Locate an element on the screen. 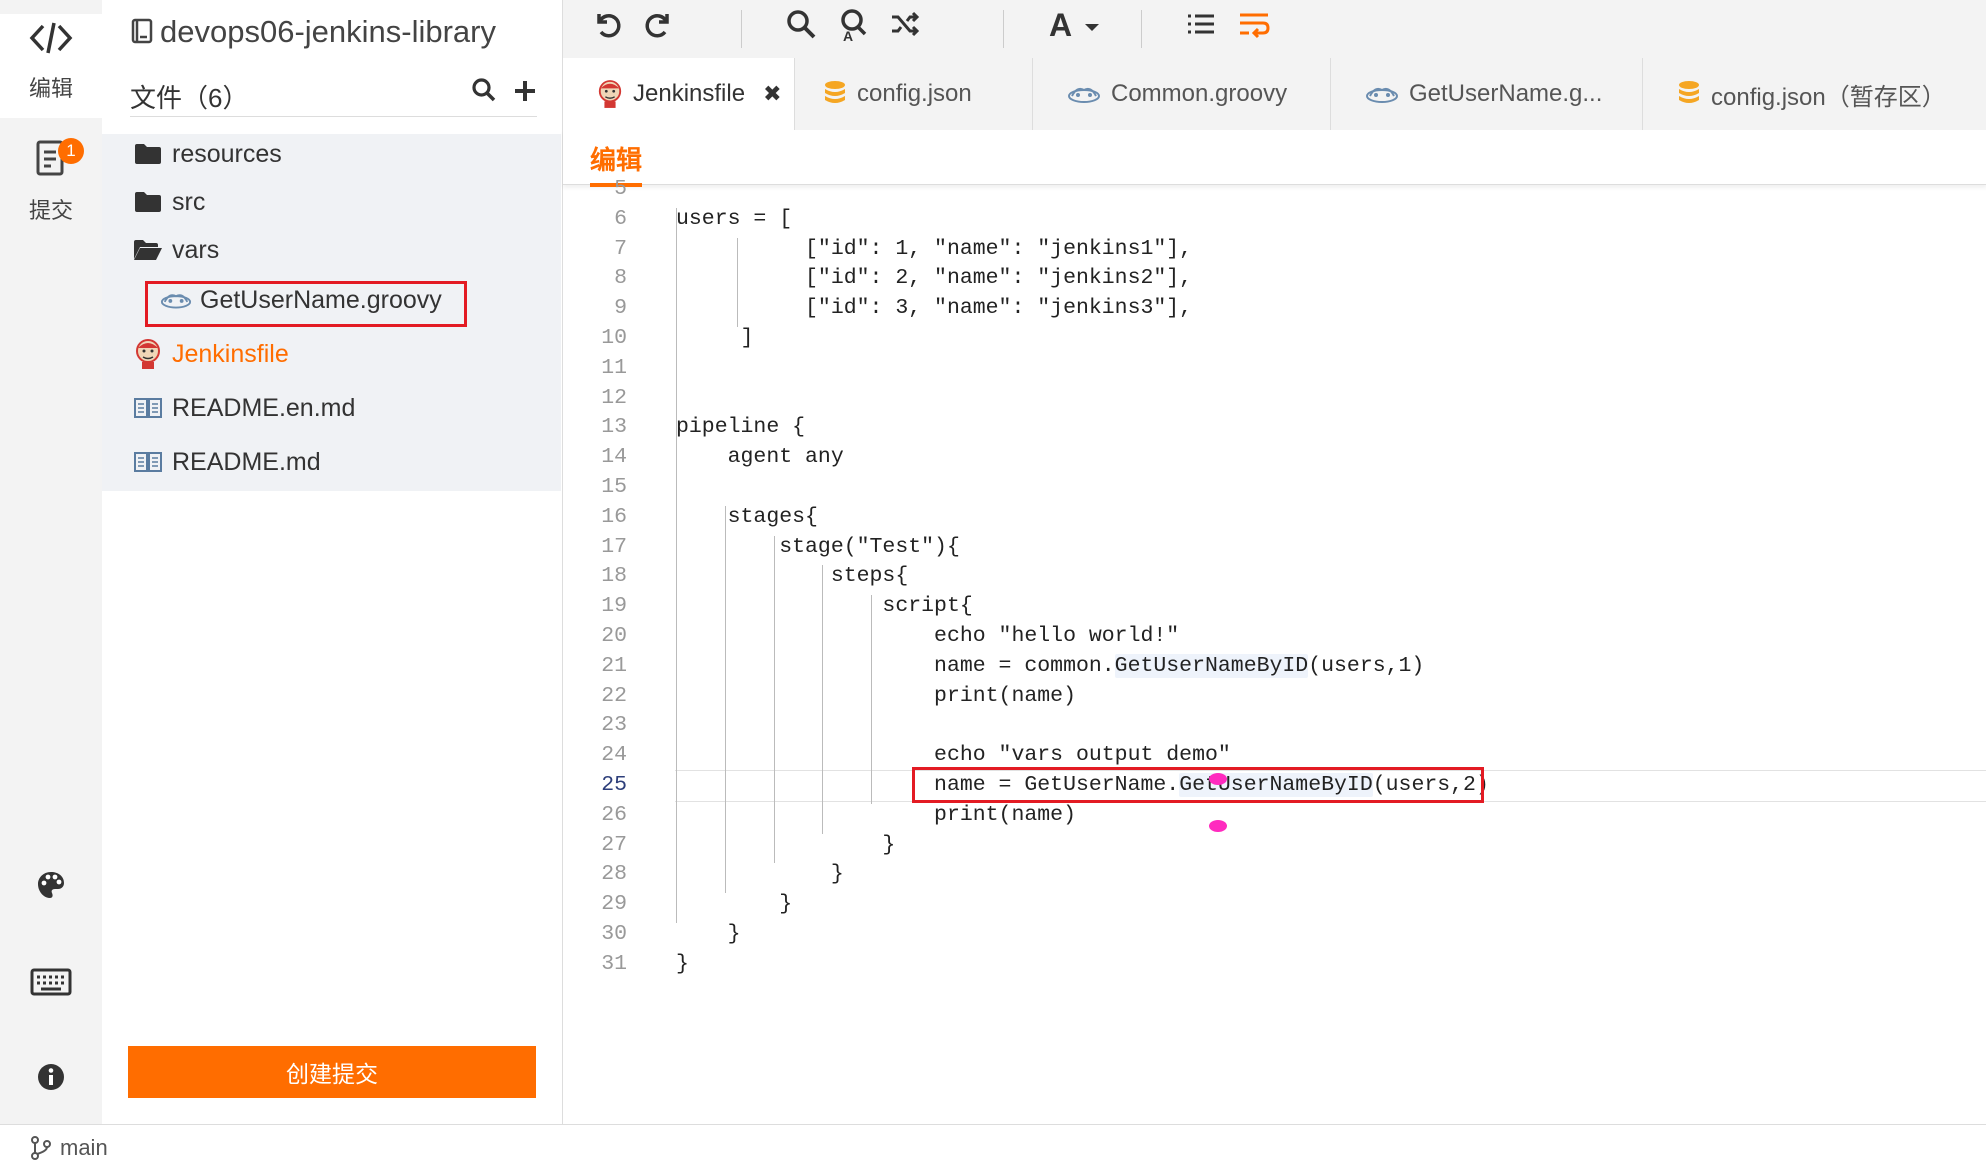  find-icon is located at coordinates (801, 28).